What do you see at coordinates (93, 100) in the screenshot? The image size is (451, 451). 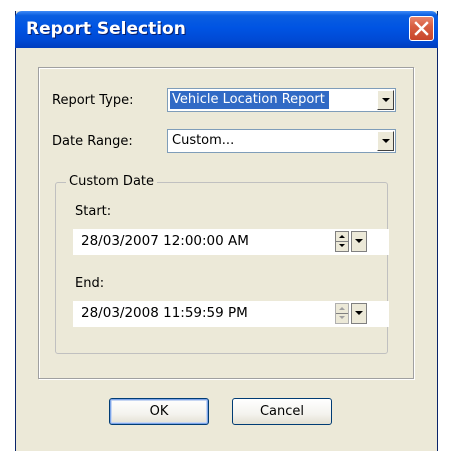 I see `report-type-label: Report Type:` at bounding box center [93, 100].